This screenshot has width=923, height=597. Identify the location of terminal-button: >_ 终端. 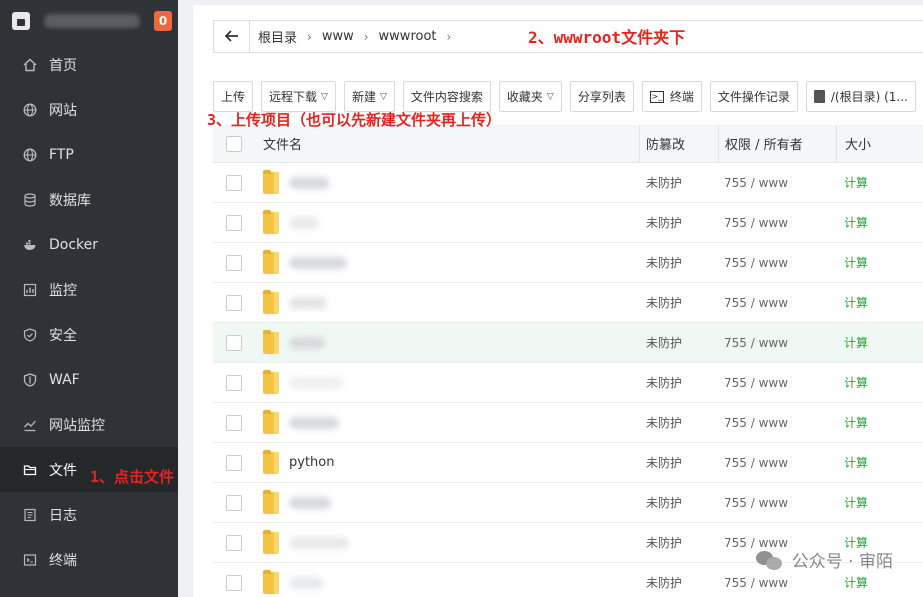
(671, 96).